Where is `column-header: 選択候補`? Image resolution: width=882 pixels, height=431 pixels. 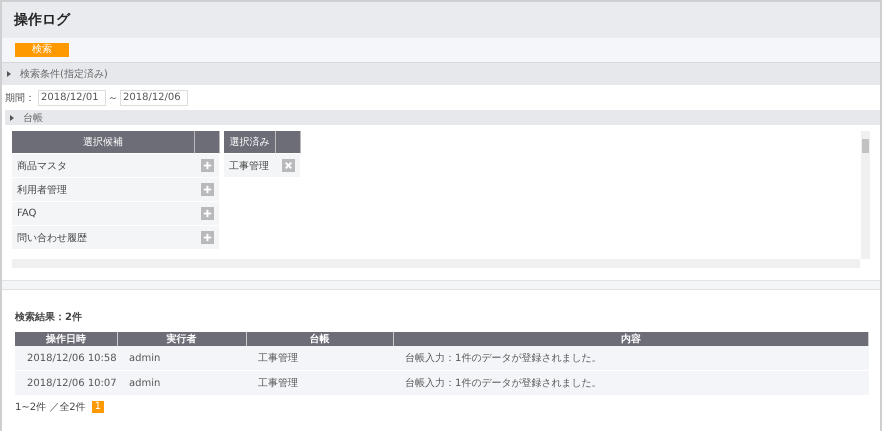 column-header: 選択候補 is located at coordinates (103, 142).